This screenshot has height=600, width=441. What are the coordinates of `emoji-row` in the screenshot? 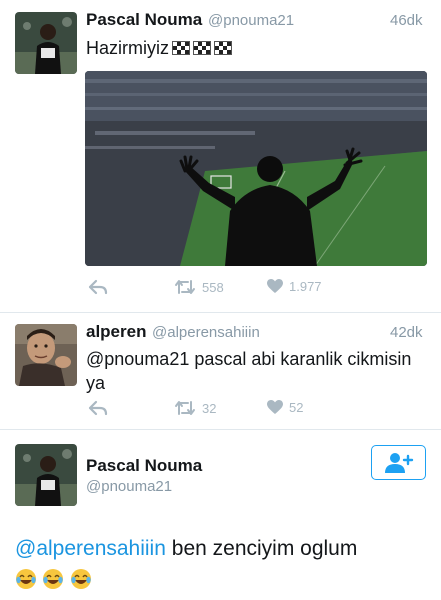 It's located at (54, 580).